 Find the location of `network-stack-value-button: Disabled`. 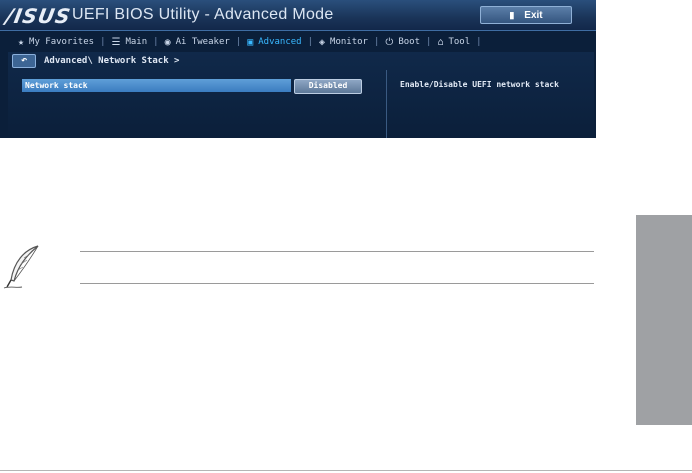

network-stack-value-button: Disabled is located at coordinates (328, 86).